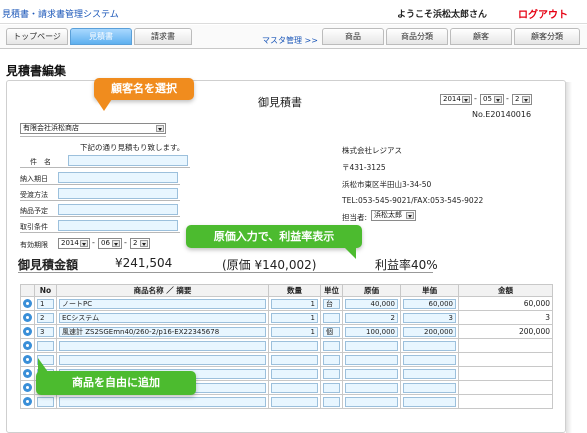  I want to click on delivery-date-input, so click(118, 177).